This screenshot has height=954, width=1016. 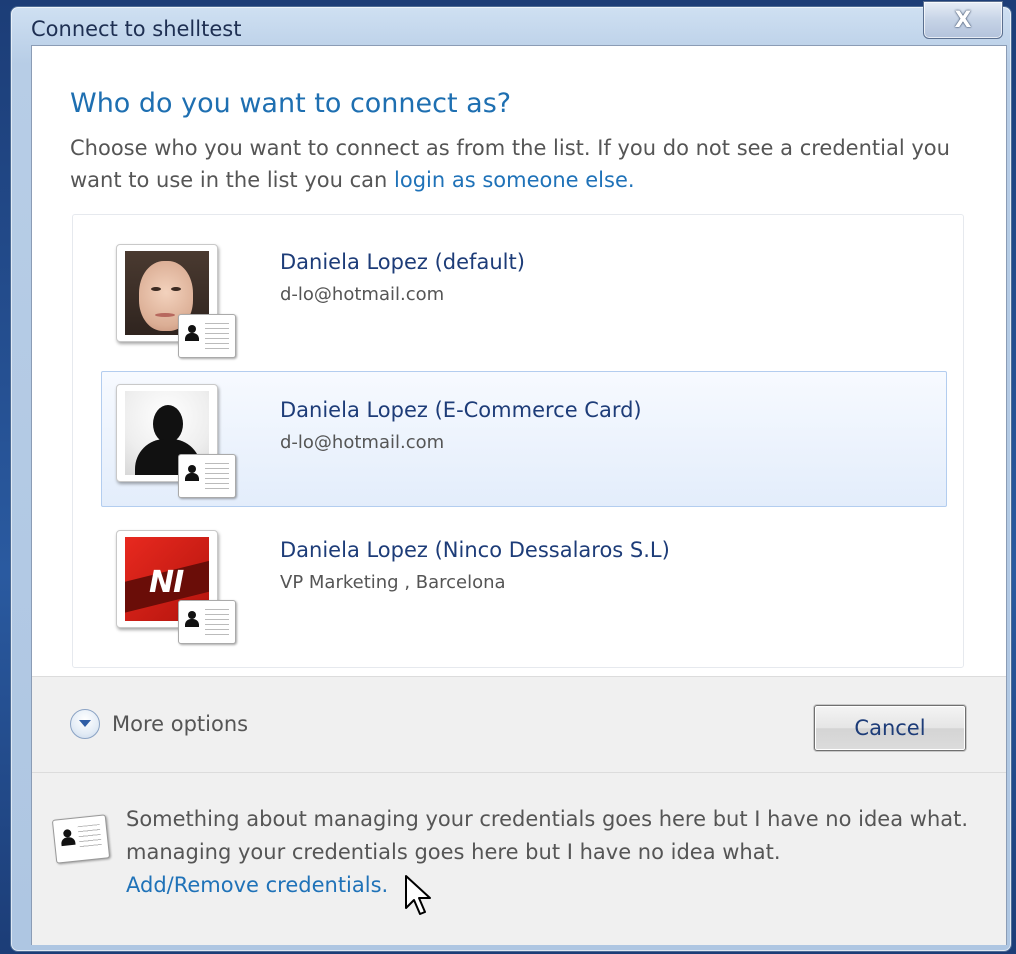 I want to click on mouse-cursor-icon, so click(x=418, y=895).